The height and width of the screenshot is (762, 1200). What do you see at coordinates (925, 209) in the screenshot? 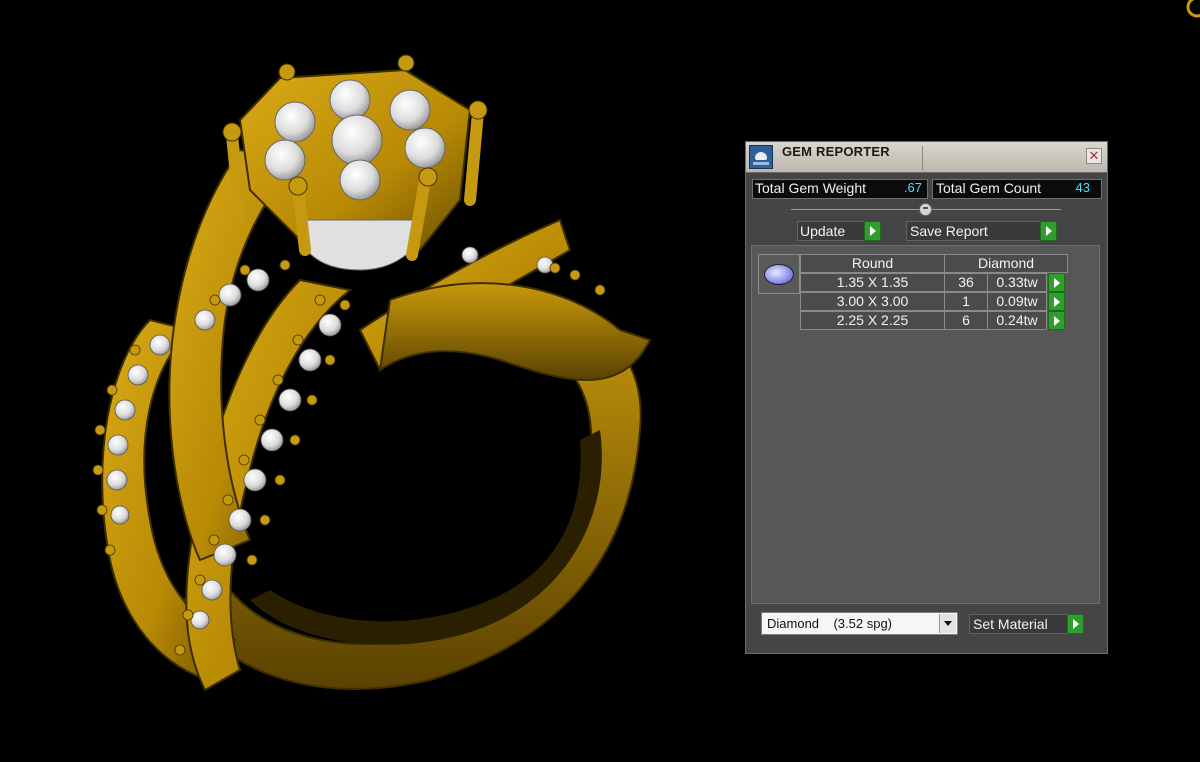
I see `slider-thumb` at bounding box center [925, 209].